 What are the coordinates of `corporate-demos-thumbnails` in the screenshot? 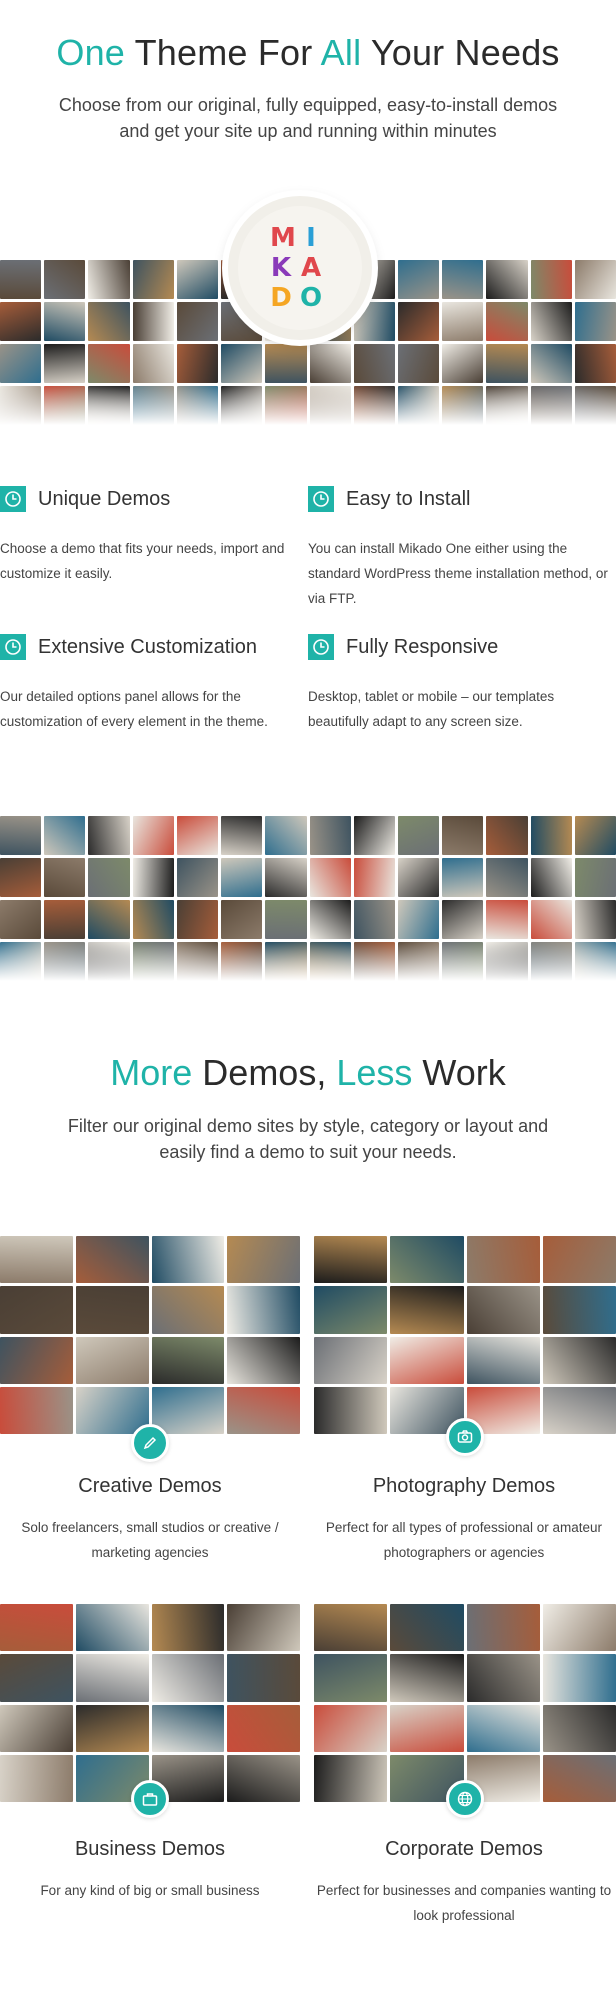 It's located at (465, 1703).